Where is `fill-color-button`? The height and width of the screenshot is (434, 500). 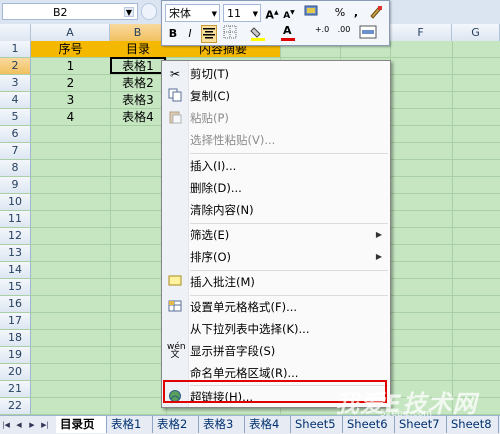 fill-color-button is located at coordinates (258, 34).